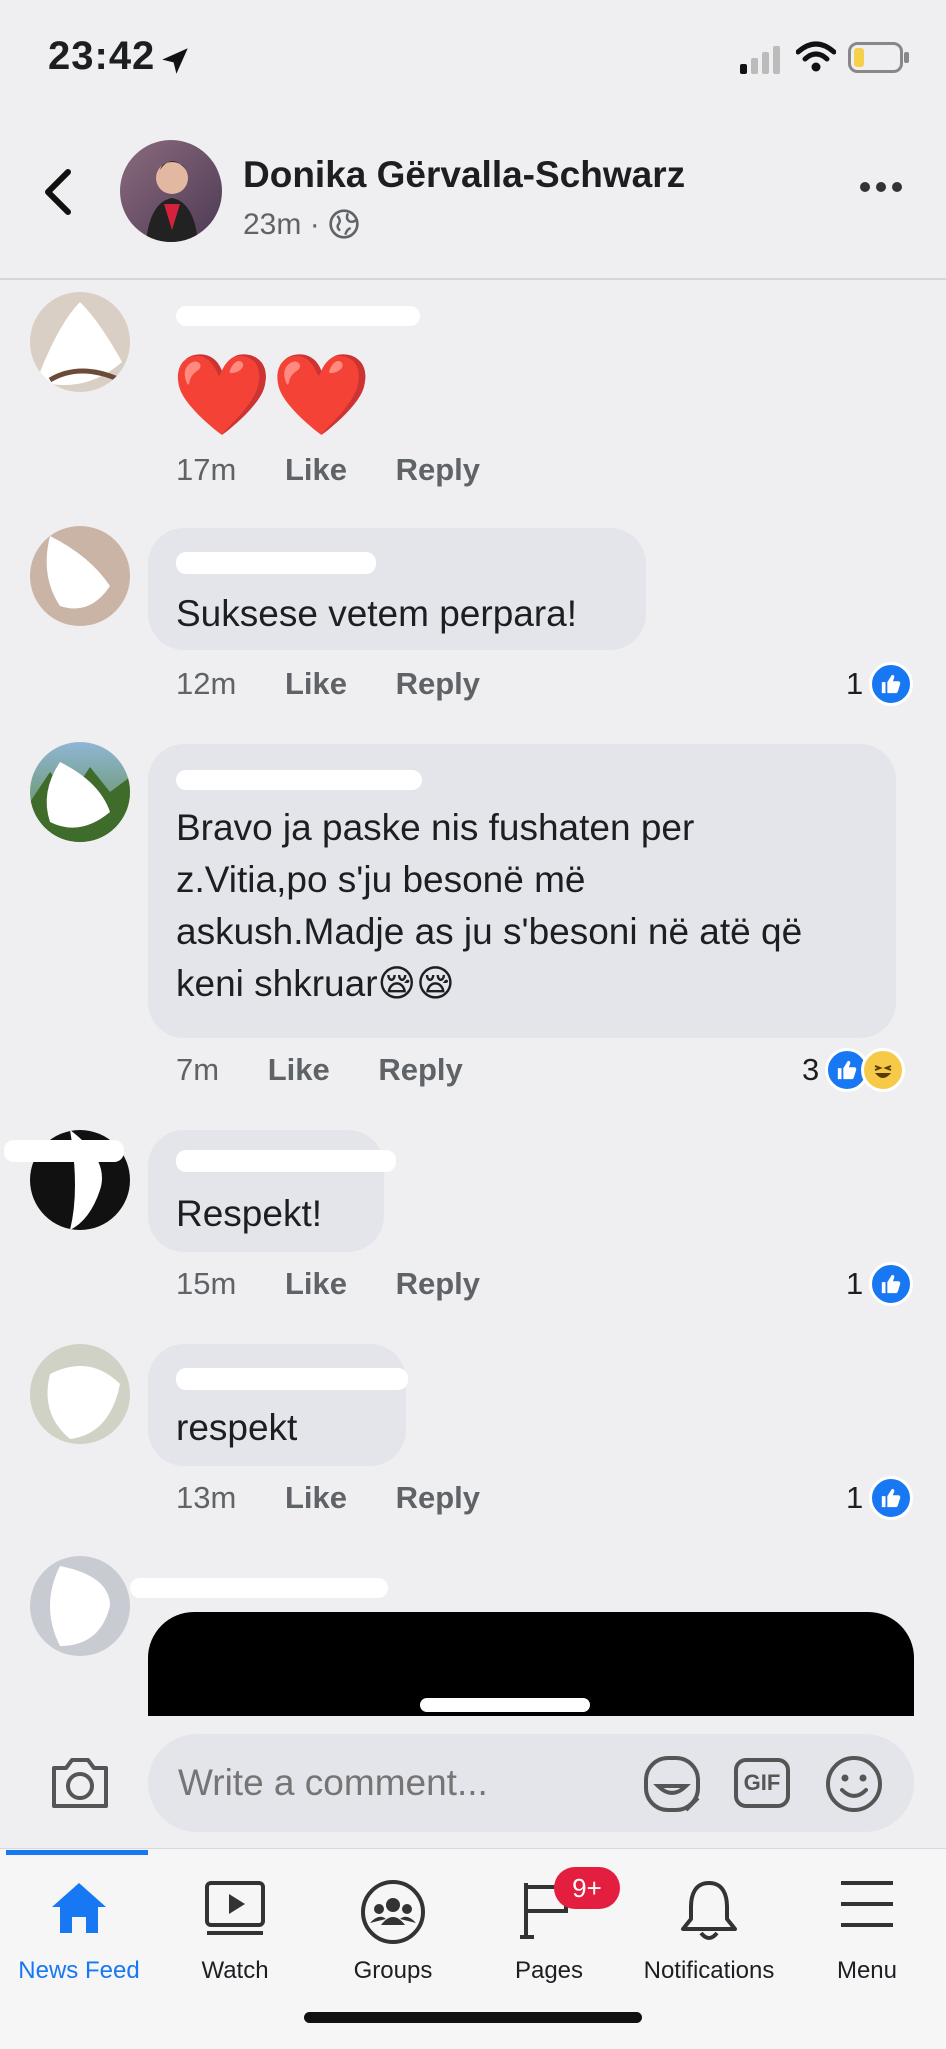 The image size is (946, 2049). Describe the element at coordinates (549, 1924) in the screenshot. I see `tab-pages: 9+ Pages` at that location.